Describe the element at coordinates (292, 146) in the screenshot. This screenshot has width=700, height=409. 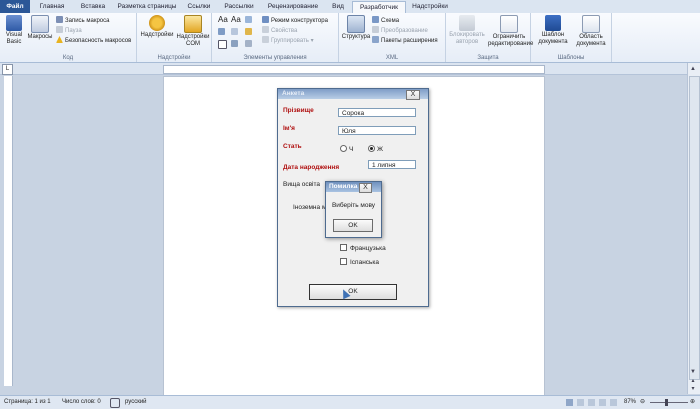
I see `gender-label: Стать` at that location.